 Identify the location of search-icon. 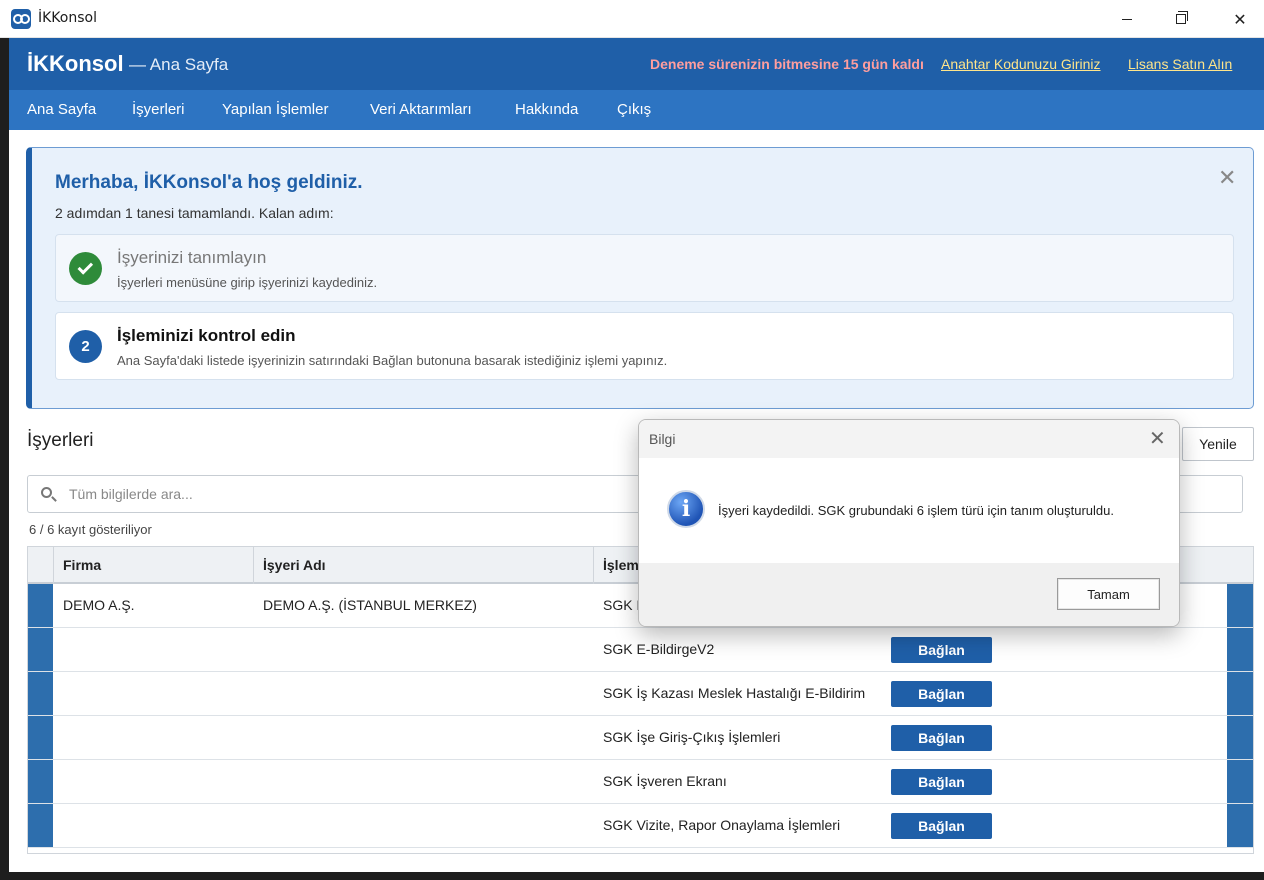
(46, 492).